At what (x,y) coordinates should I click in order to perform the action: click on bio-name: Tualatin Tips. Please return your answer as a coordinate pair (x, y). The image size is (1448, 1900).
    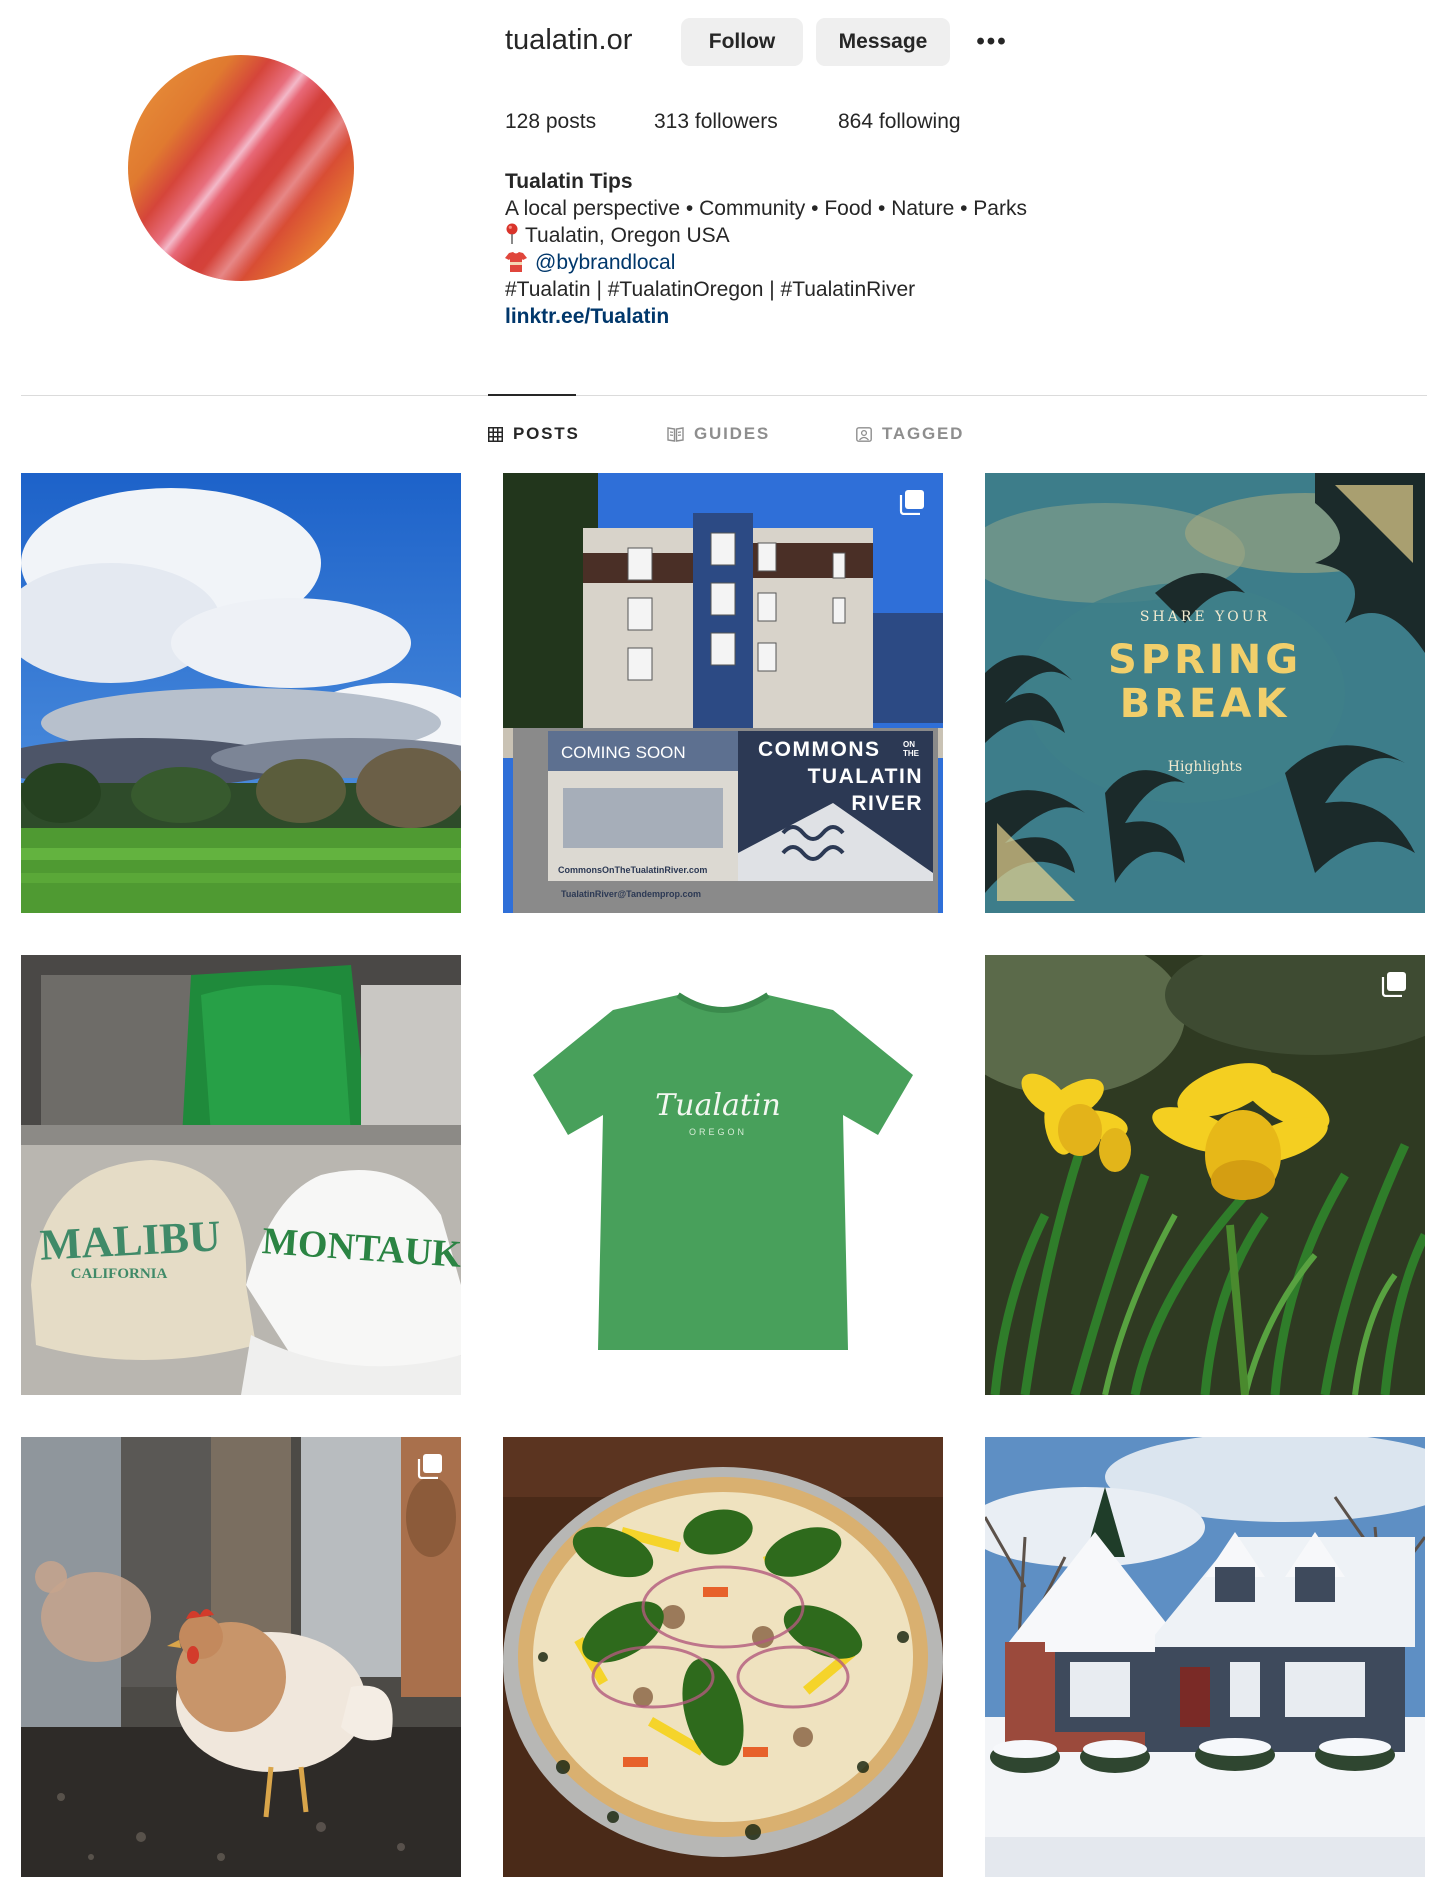
    Looking at the image, I should click on (569, 181).